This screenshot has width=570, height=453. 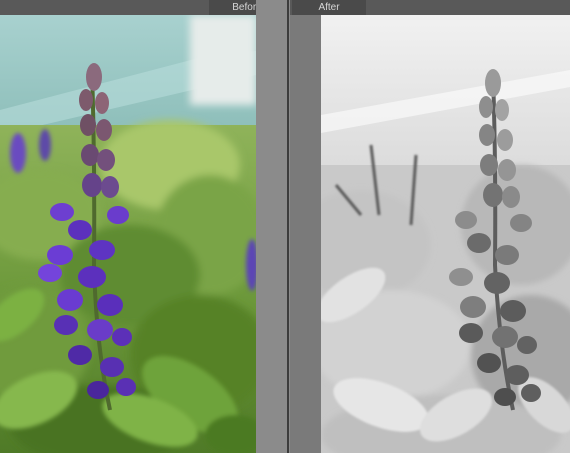 I want to click on split-divider-line, so click(x=288, y=226).